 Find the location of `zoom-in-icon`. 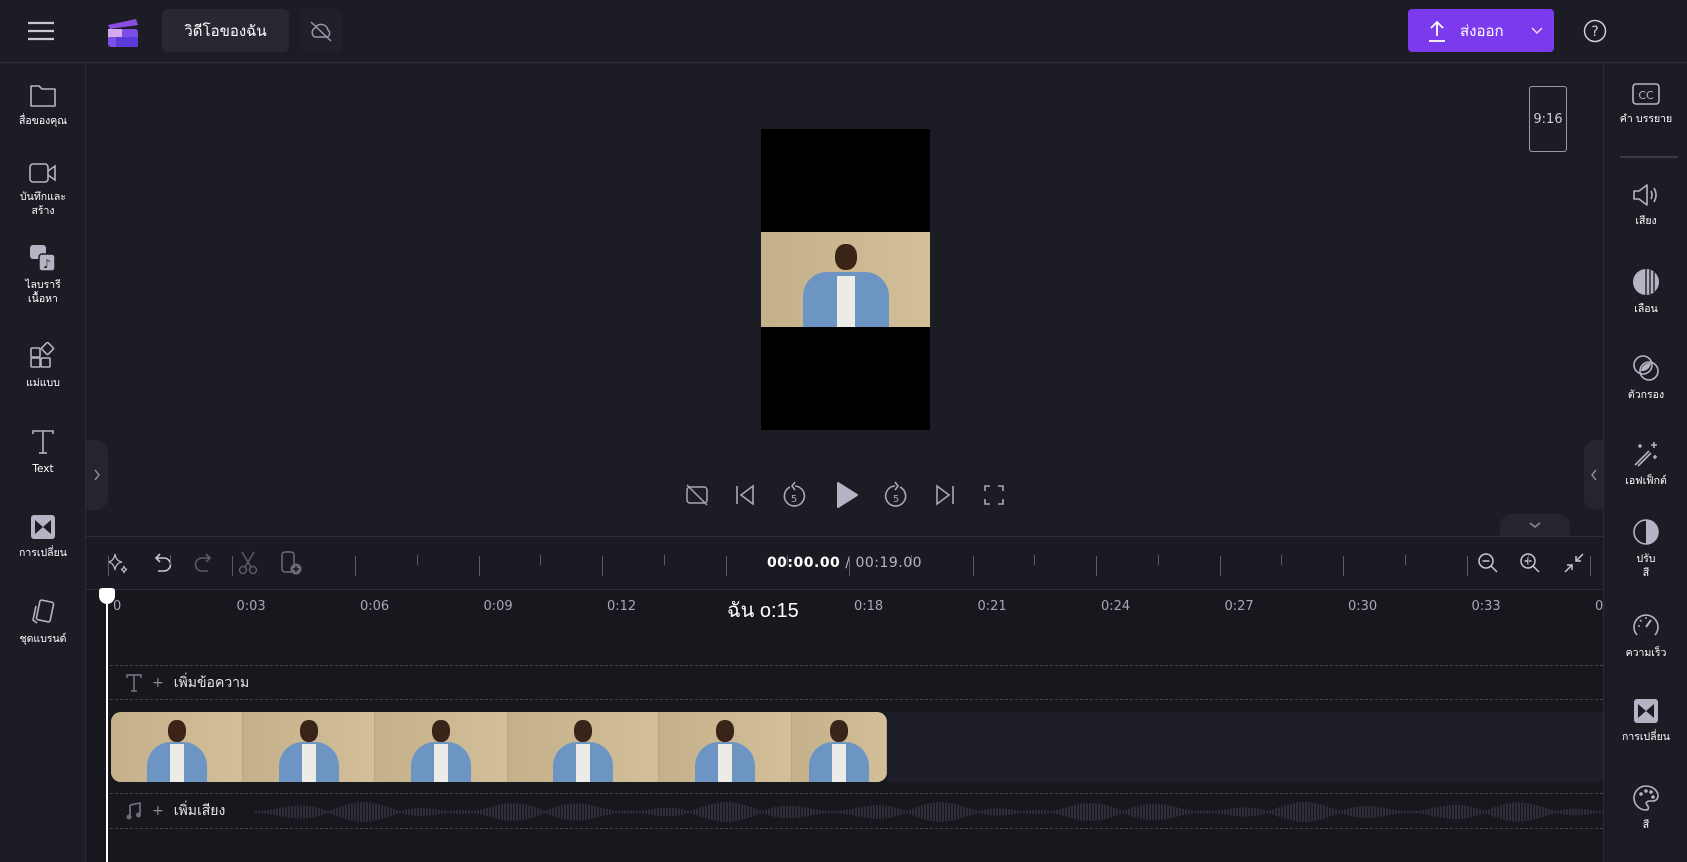

zoom-in-icon is located at coordinates (1530, 563).